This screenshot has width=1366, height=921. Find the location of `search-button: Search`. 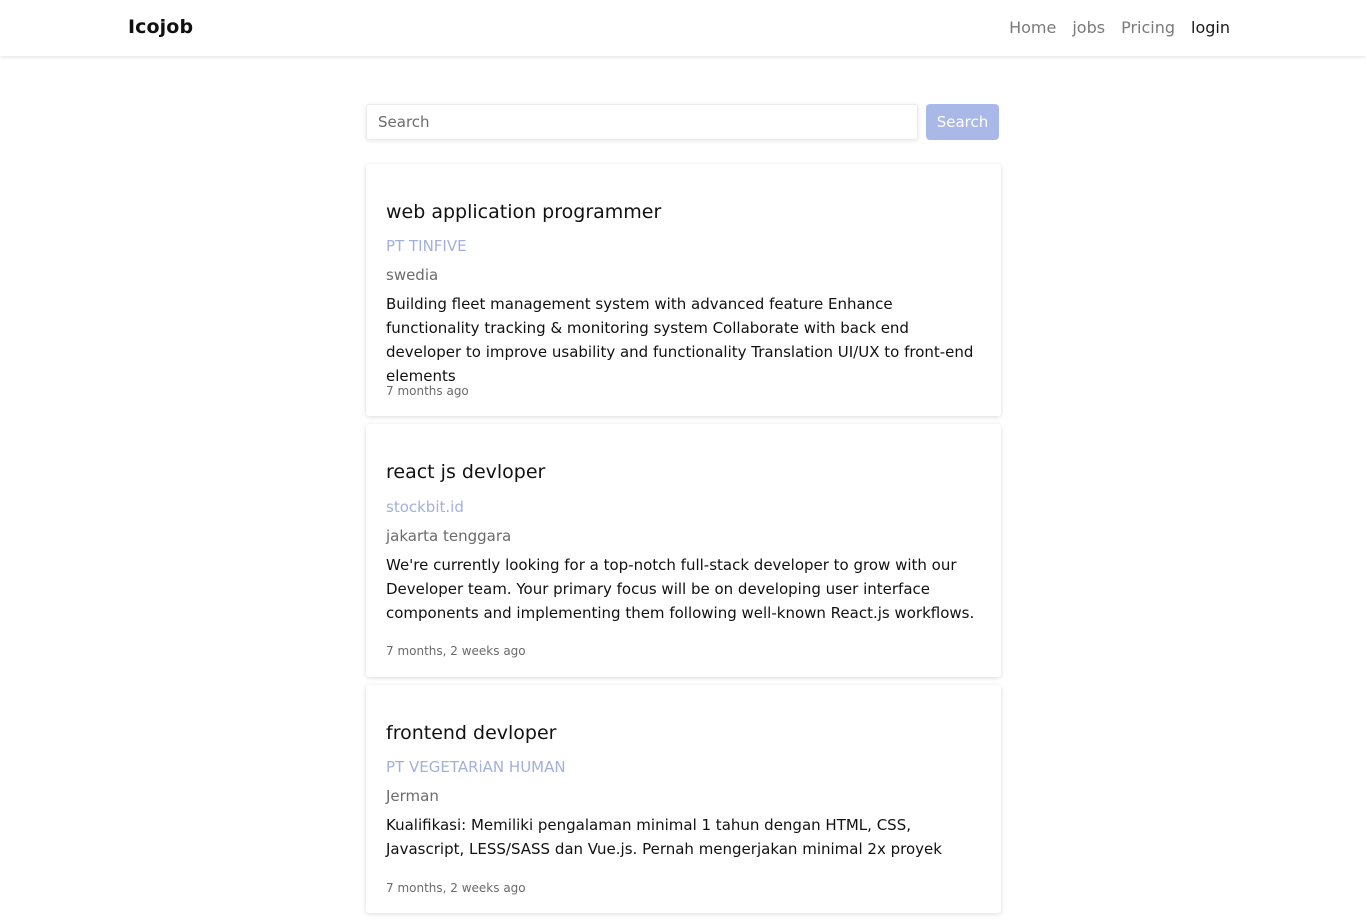

search-button: Search is located at coordinates (962, 122).